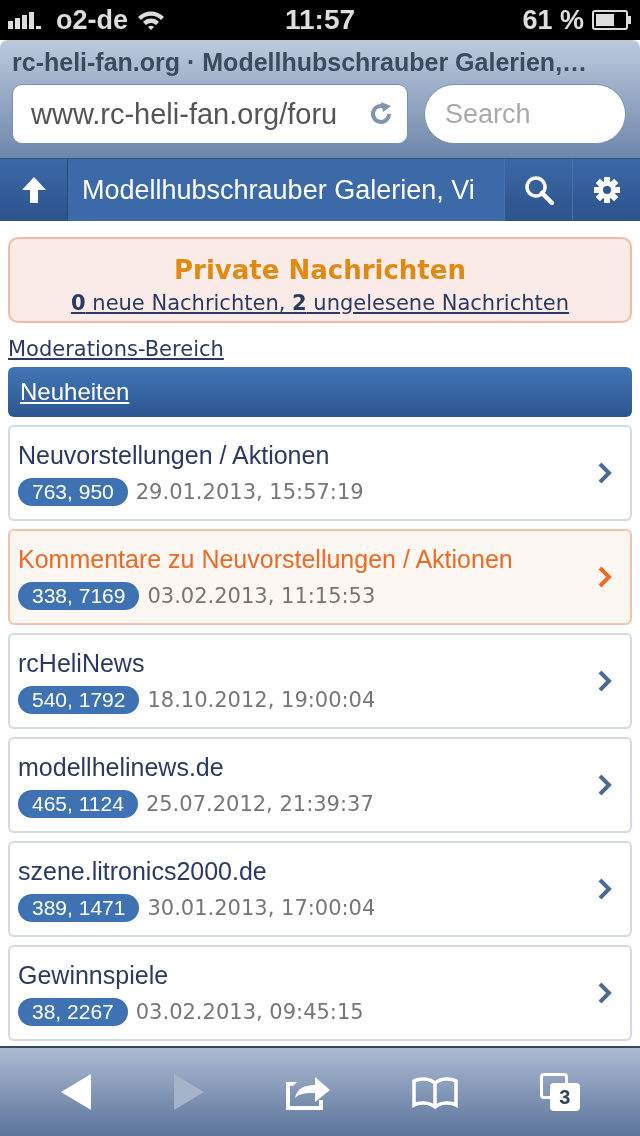 The image size is (640, 1136). Describe the element at coordinates (73, 1011) in the screenshot. I see `count-badge: 38, 2267` at that location.